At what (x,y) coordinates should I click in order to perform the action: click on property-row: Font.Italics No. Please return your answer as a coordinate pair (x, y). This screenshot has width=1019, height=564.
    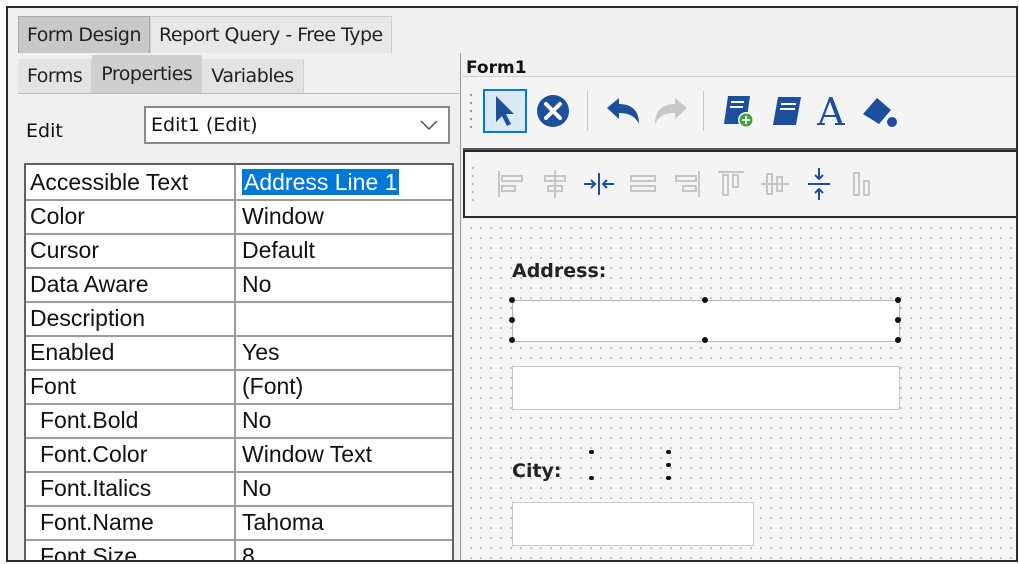
    Looking at the image, I should click on (239, 489).